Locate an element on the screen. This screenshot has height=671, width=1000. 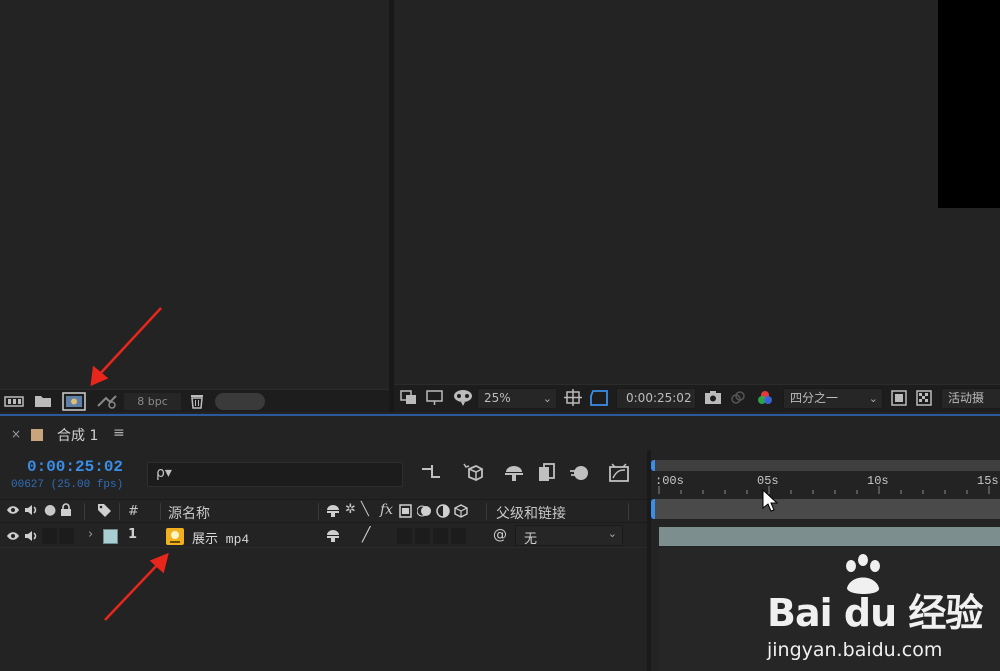
watermark-site: jingyan.baidu.com is located at coordinates (855, 650).